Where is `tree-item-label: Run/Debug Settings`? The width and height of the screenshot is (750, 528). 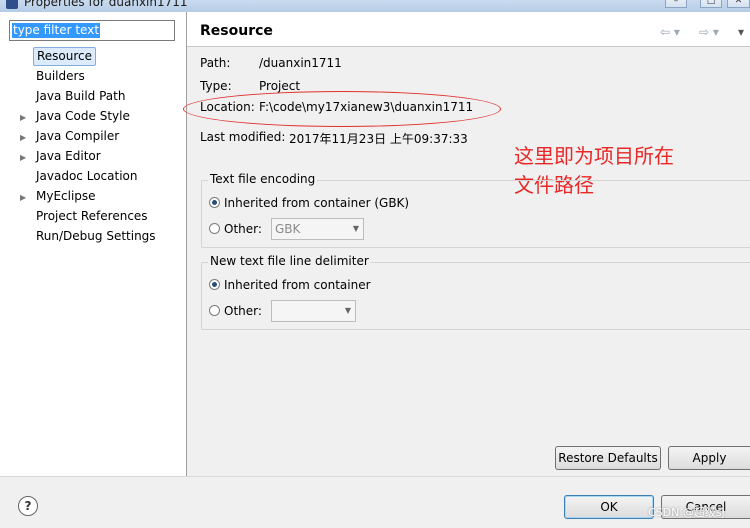 tree-item-label: Run/Debug Settings is located at coordinates (96, 236).